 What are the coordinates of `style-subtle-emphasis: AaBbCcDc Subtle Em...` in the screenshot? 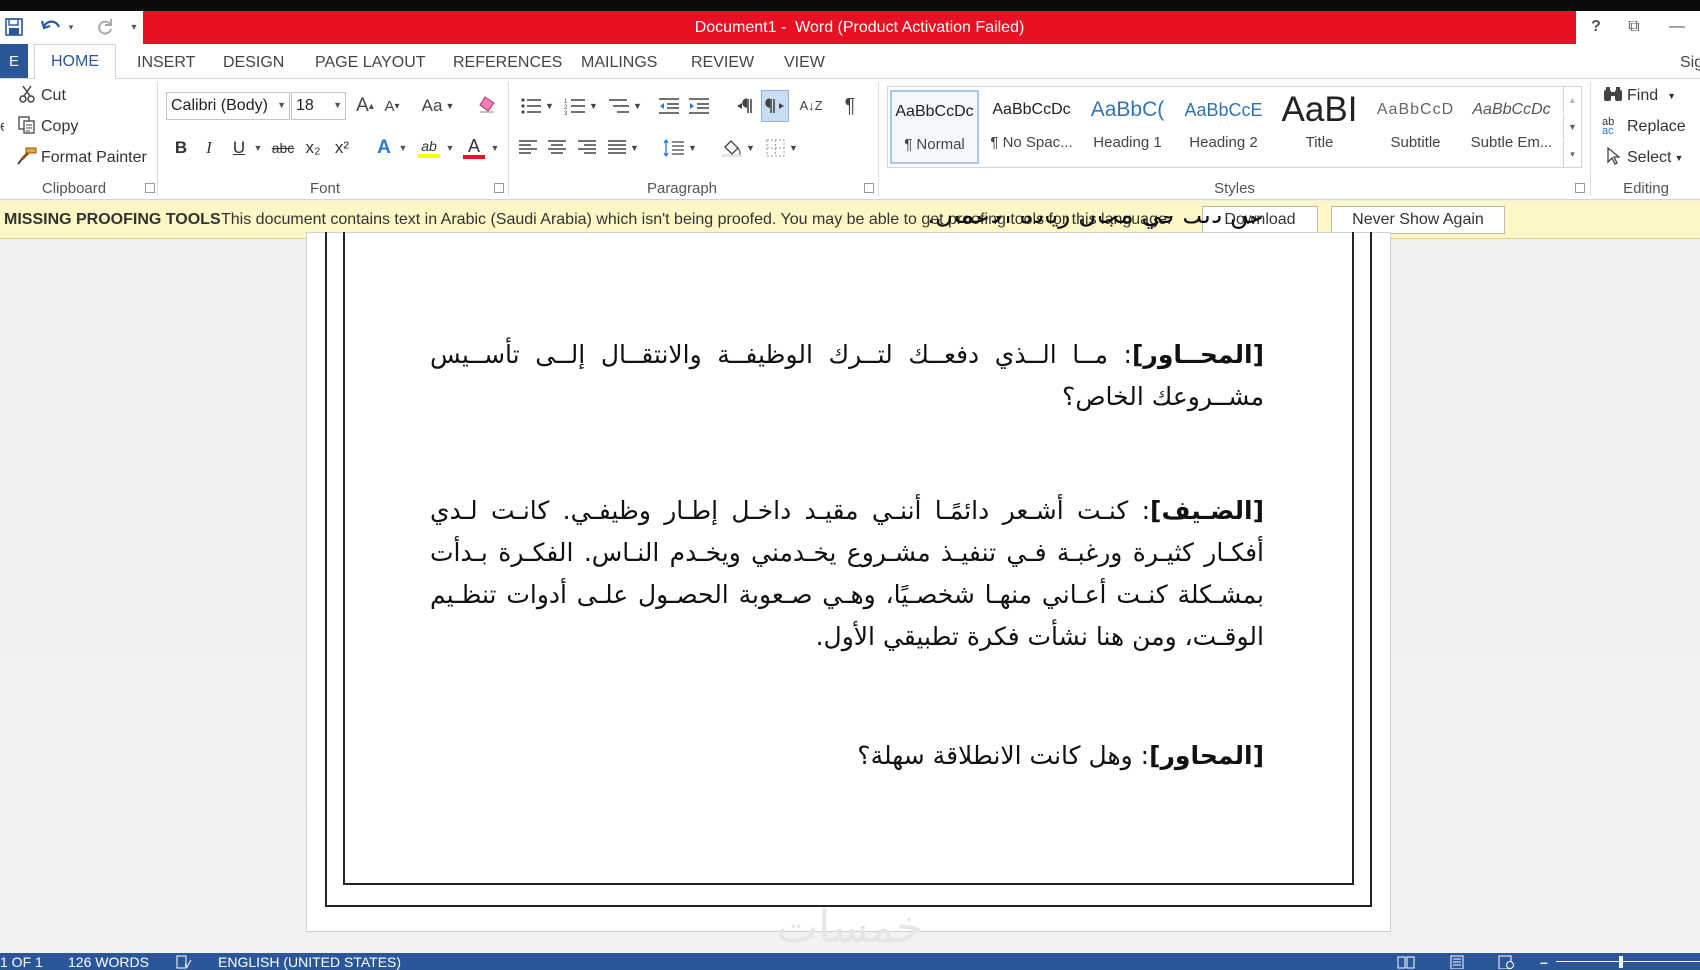 It's located at (1511, 127).